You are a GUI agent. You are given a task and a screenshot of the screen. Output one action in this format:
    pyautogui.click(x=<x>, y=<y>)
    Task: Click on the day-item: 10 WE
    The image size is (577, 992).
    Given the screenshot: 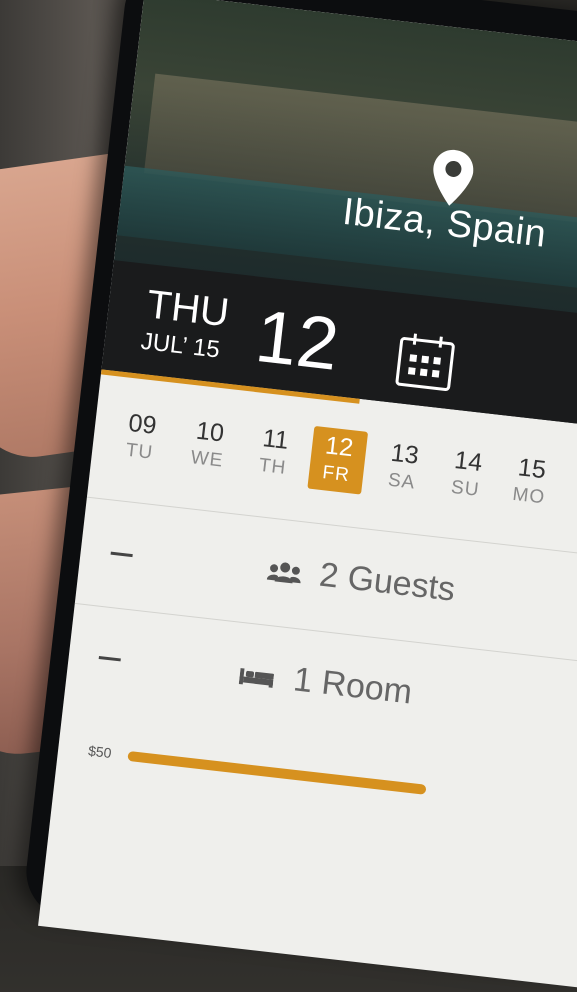 What is the action you would take?
    pyautogui.click(x=208, y=445)
    